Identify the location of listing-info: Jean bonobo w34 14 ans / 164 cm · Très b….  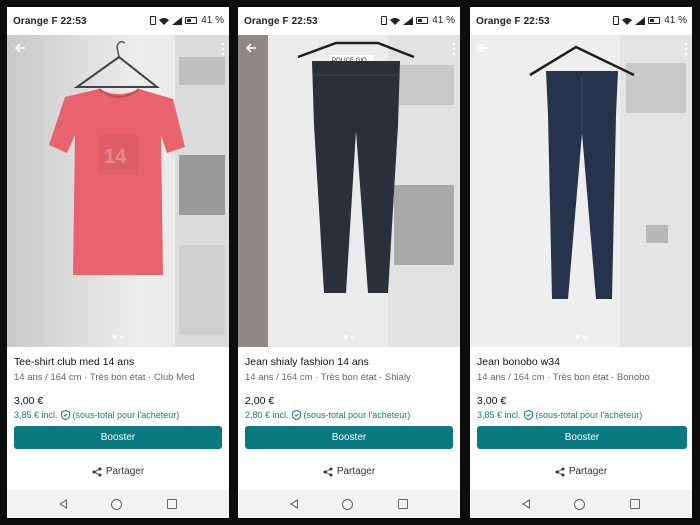
(581, 383).